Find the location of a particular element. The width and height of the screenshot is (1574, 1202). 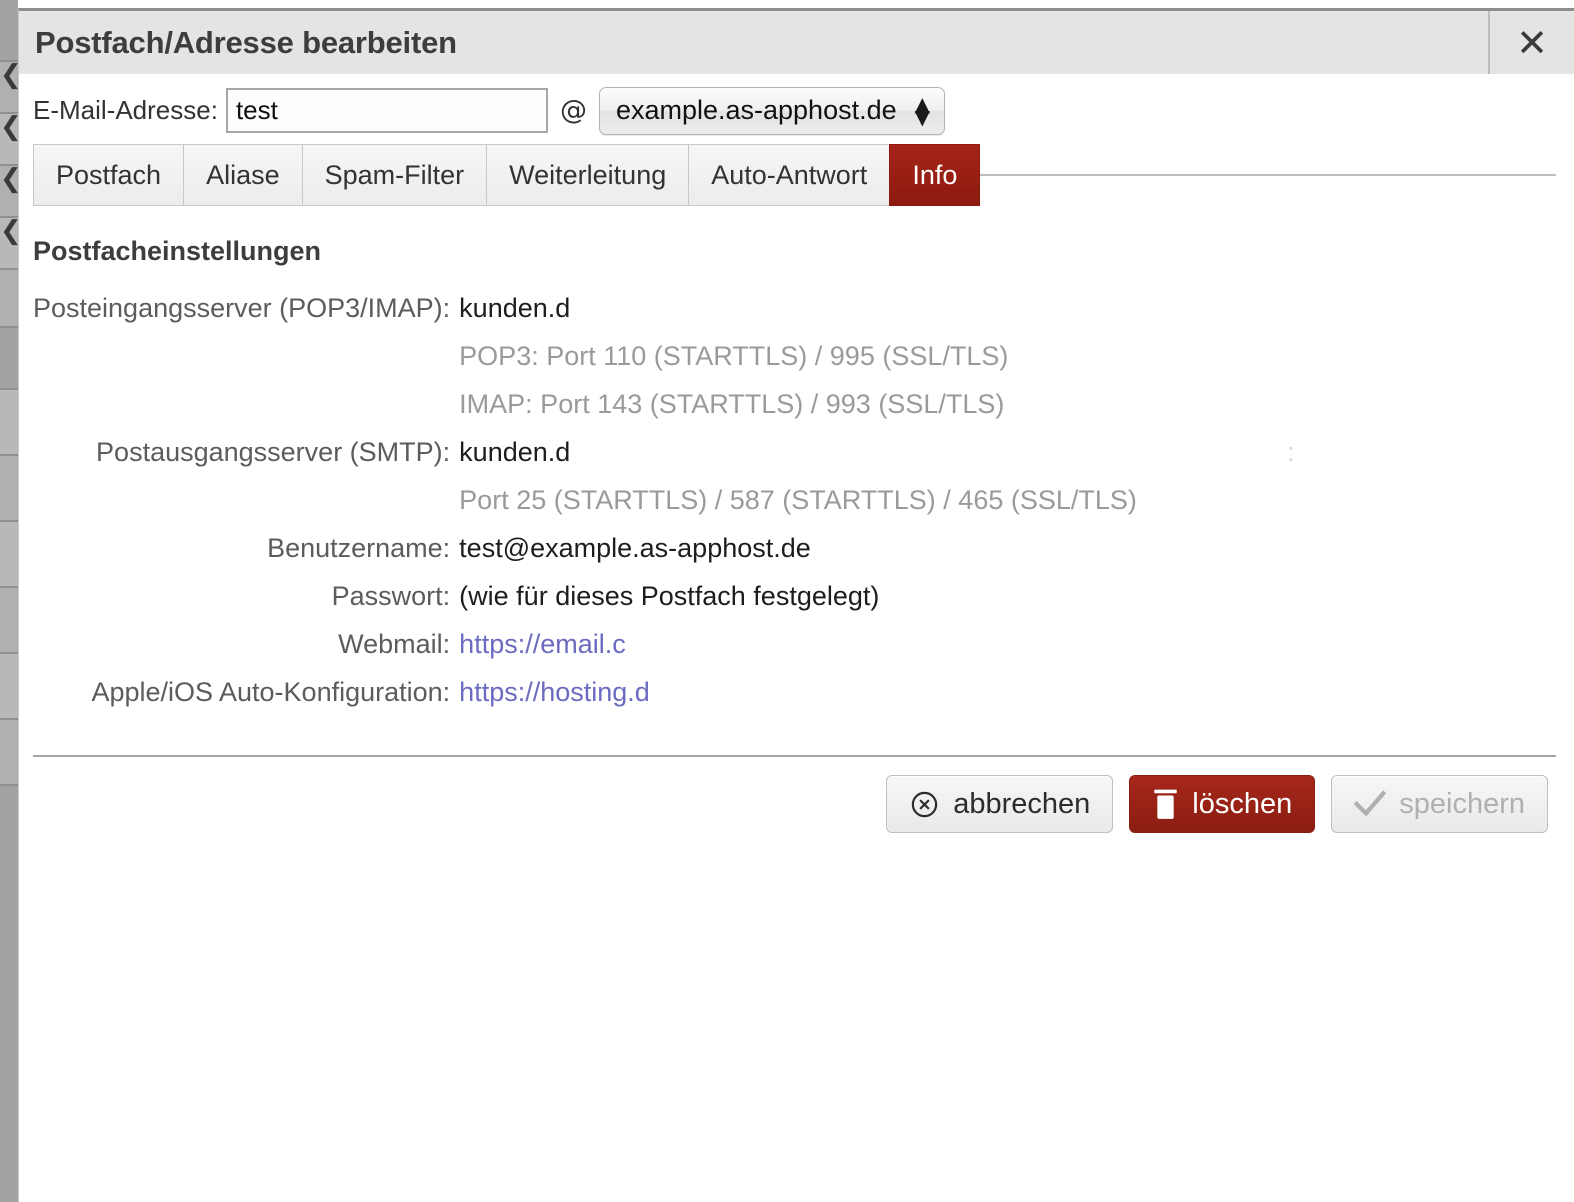

email-address-label: E-Mail-Adresse: is located at coordinates (125, 110).